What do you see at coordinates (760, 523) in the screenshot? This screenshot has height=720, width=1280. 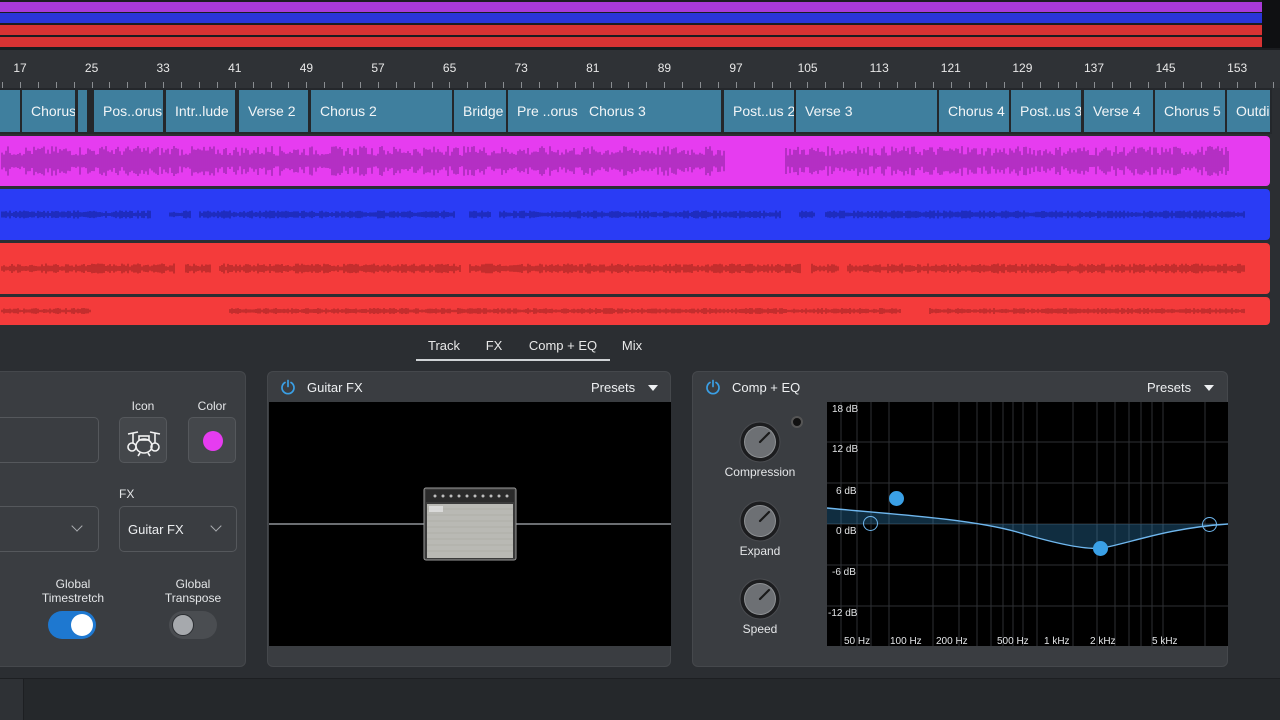 I see `expand-knob` at bounding box center [760, 523].